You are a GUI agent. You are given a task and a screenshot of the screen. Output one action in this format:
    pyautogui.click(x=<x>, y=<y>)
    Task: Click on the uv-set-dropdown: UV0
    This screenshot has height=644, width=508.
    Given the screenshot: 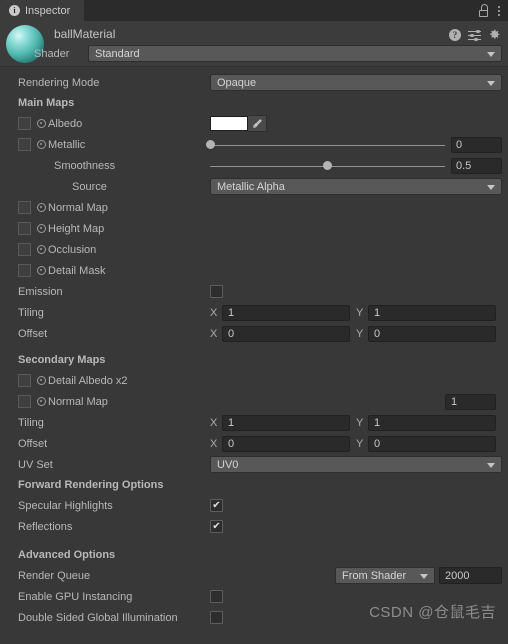 What is the action you would take?
    pyautogui.click(x=356, y=464)
    